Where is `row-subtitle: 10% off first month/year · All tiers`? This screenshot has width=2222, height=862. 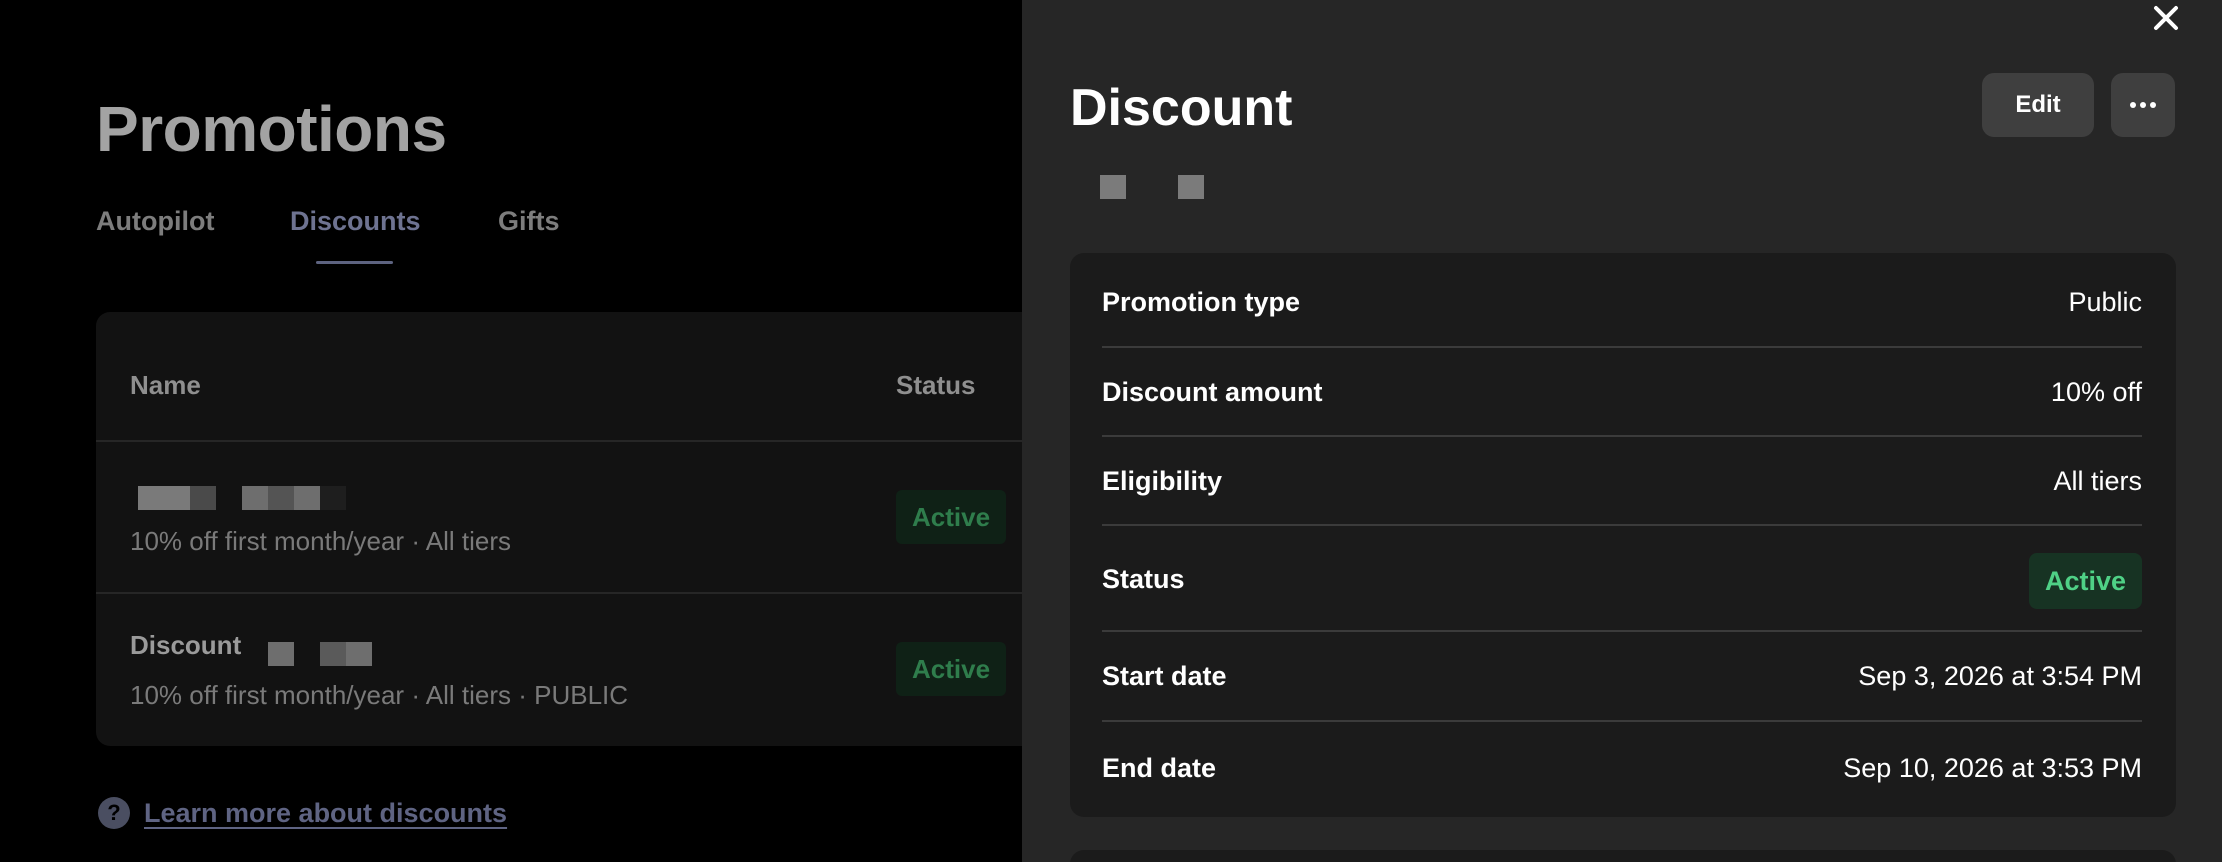
row-subtitle: 10% off first month/year · All tiers is located at coordinates (320, 541).